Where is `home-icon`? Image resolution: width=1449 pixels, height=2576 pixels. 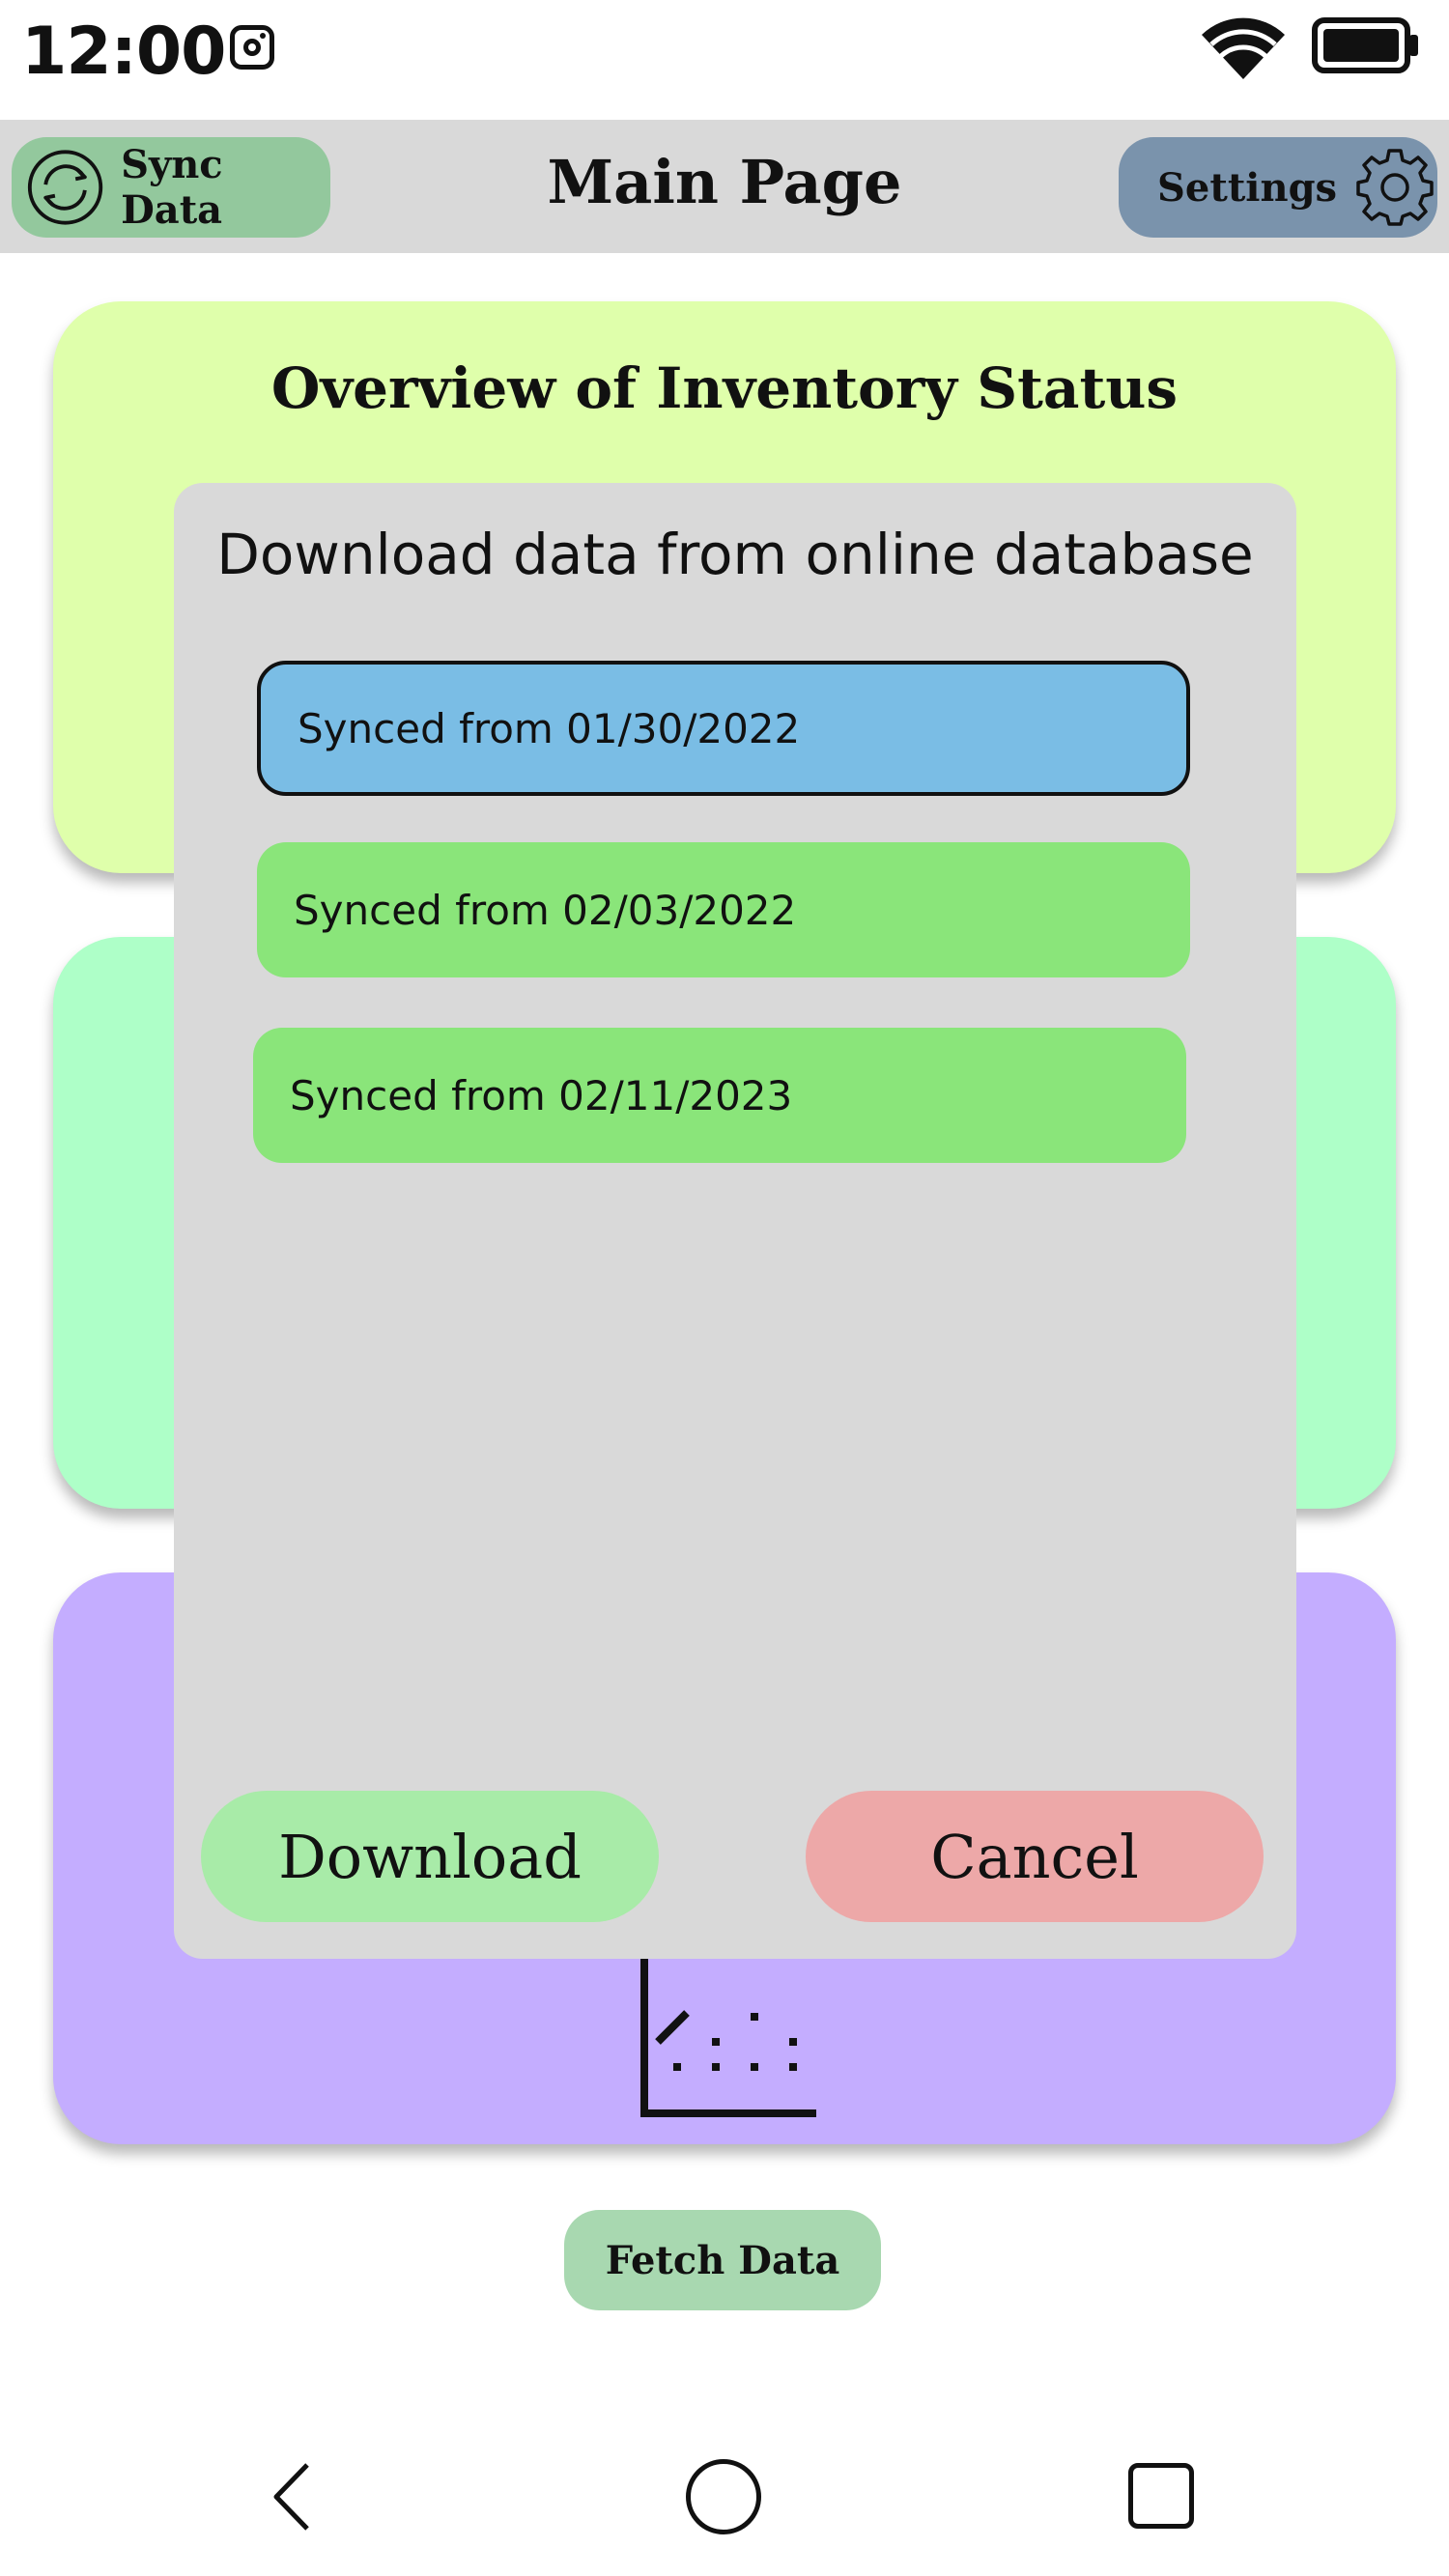 home-icon is located at coordinates (723, 2496).